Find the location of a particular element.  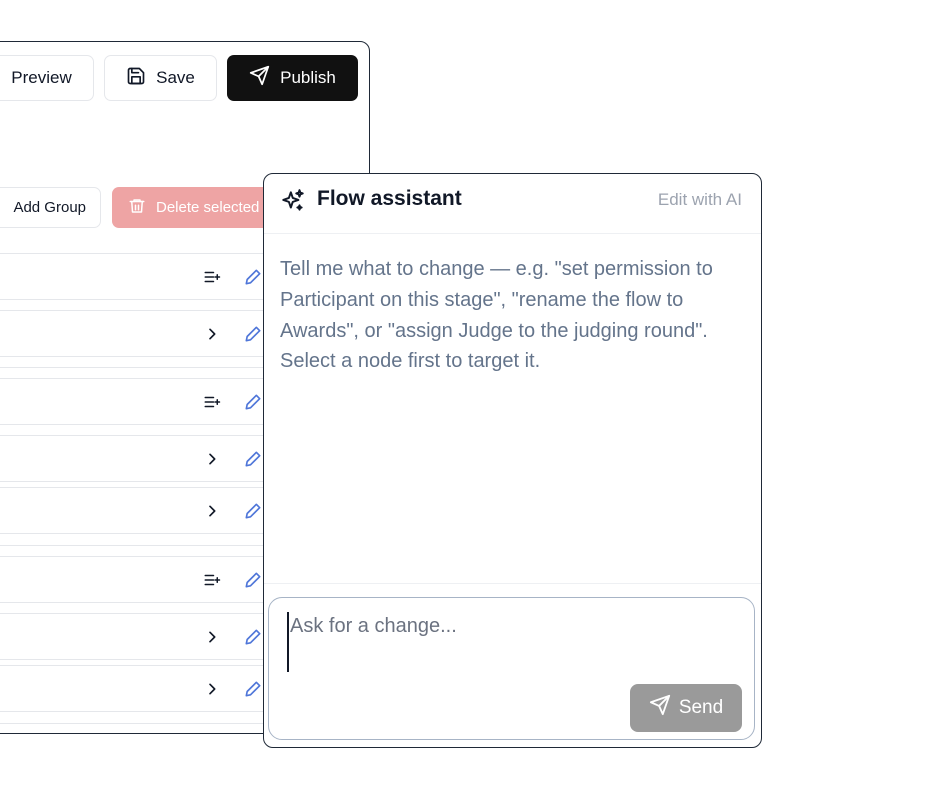

floppy-disk-icon is located at coordinates (136, 78).